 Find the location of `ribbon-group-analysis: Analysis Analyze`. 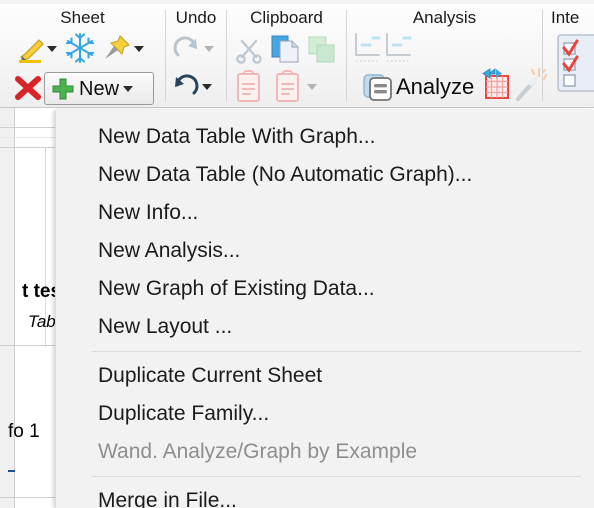

ribbon-group-analysis: Analysis Analyze is located at coordinates (447, 55).